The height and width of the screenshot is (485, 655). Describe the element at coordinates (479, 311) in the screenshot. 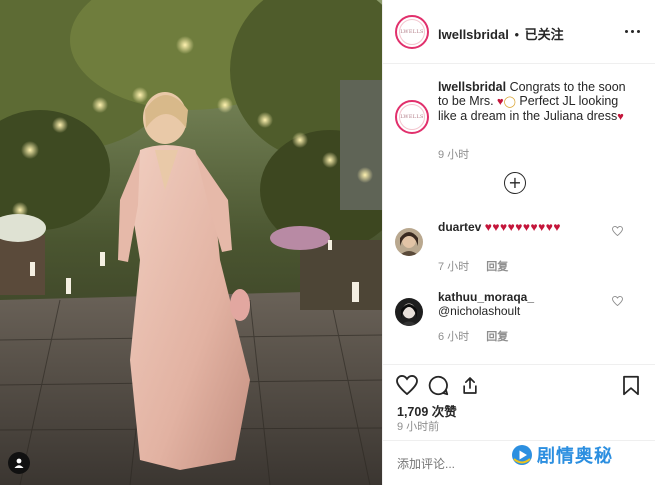

I see `comment-body: @nicholashoult` at that location.